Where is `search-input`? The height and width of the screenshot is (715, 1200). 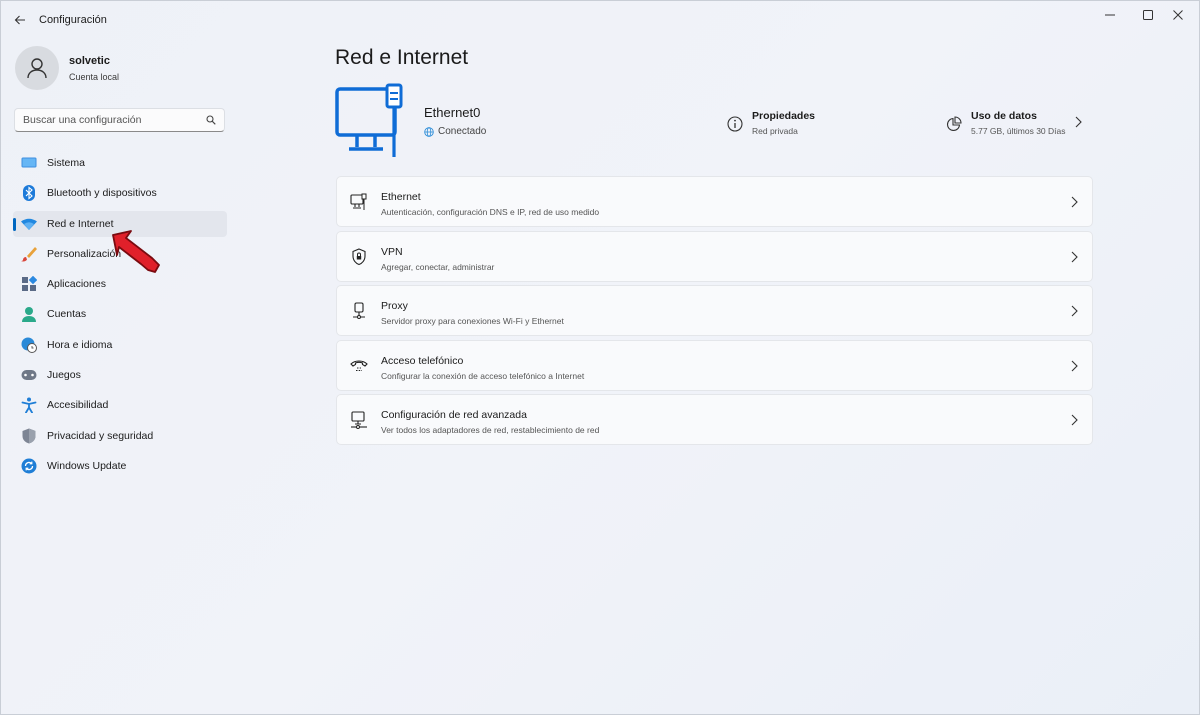
search-input is located at coordinates (114, 120).